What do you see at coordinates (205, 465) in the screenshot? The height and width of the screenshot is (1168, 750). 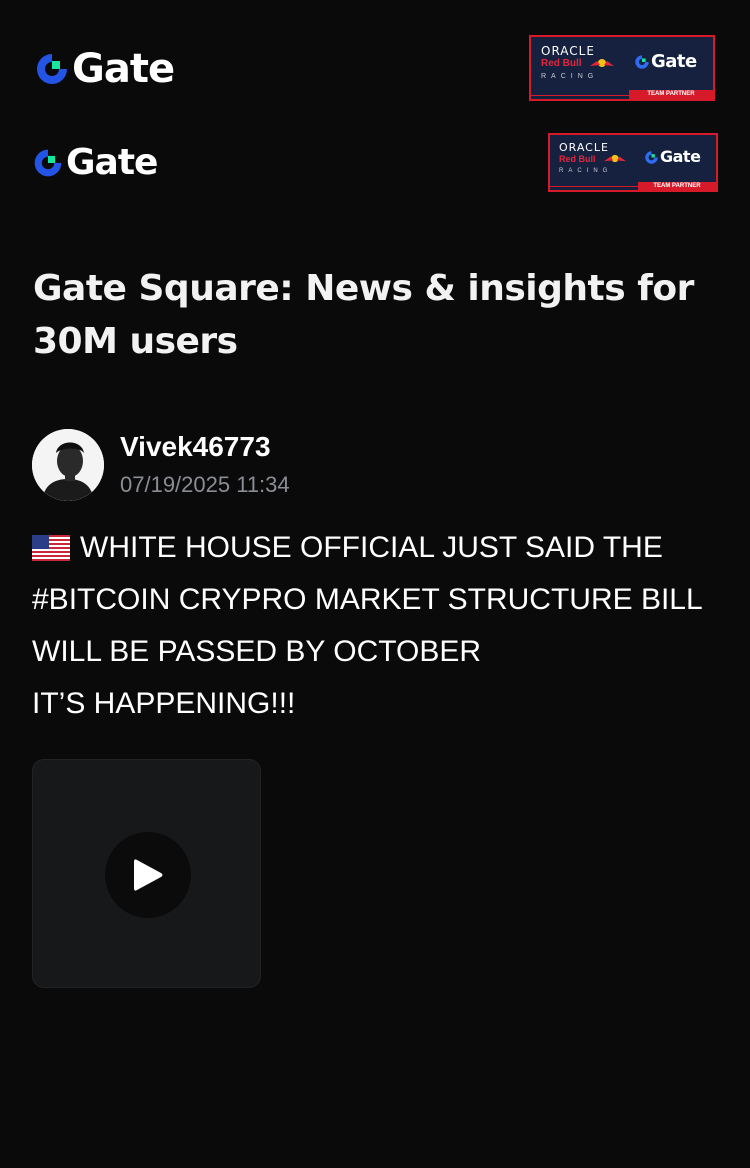 I see `author-meta: Vivek46773 07/19/2025 11:34` at bounding box center [205, 465].